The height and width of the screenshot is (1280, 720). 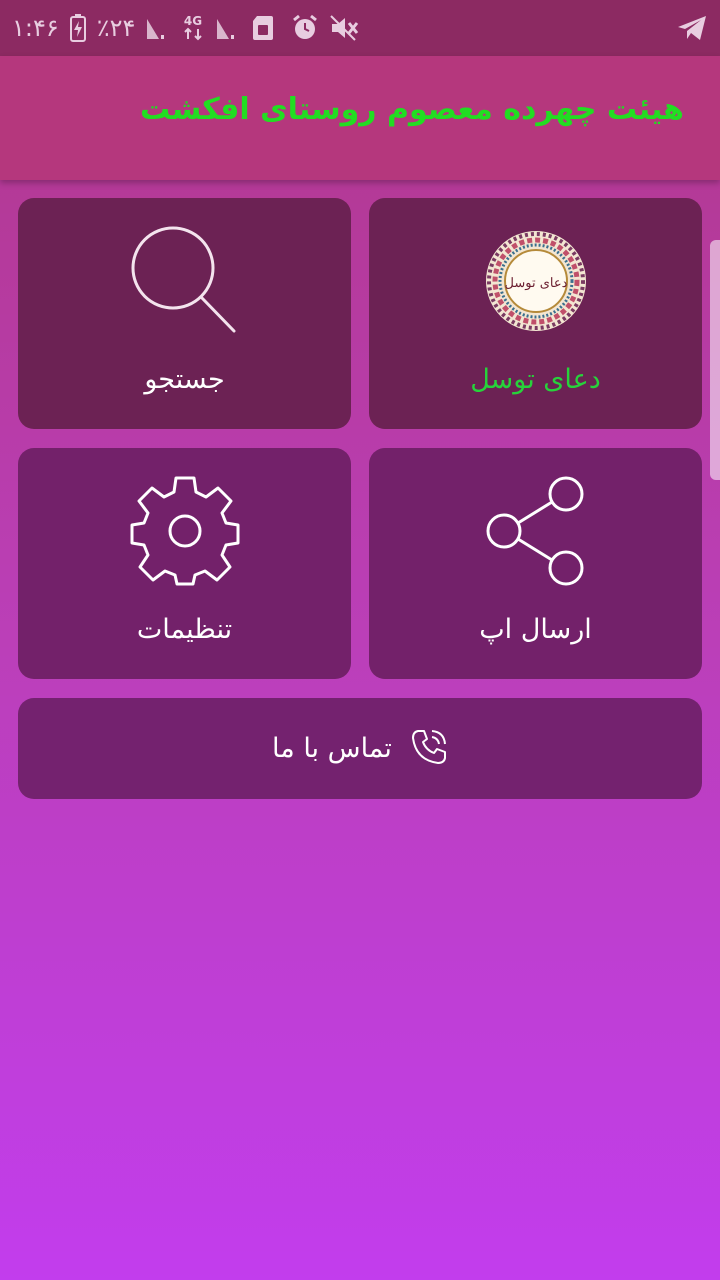 What do you see at coordinates (332, 748) in the screenshot?
I see `contact-us-label: تماس با ما` at bounding box center [332, 748].